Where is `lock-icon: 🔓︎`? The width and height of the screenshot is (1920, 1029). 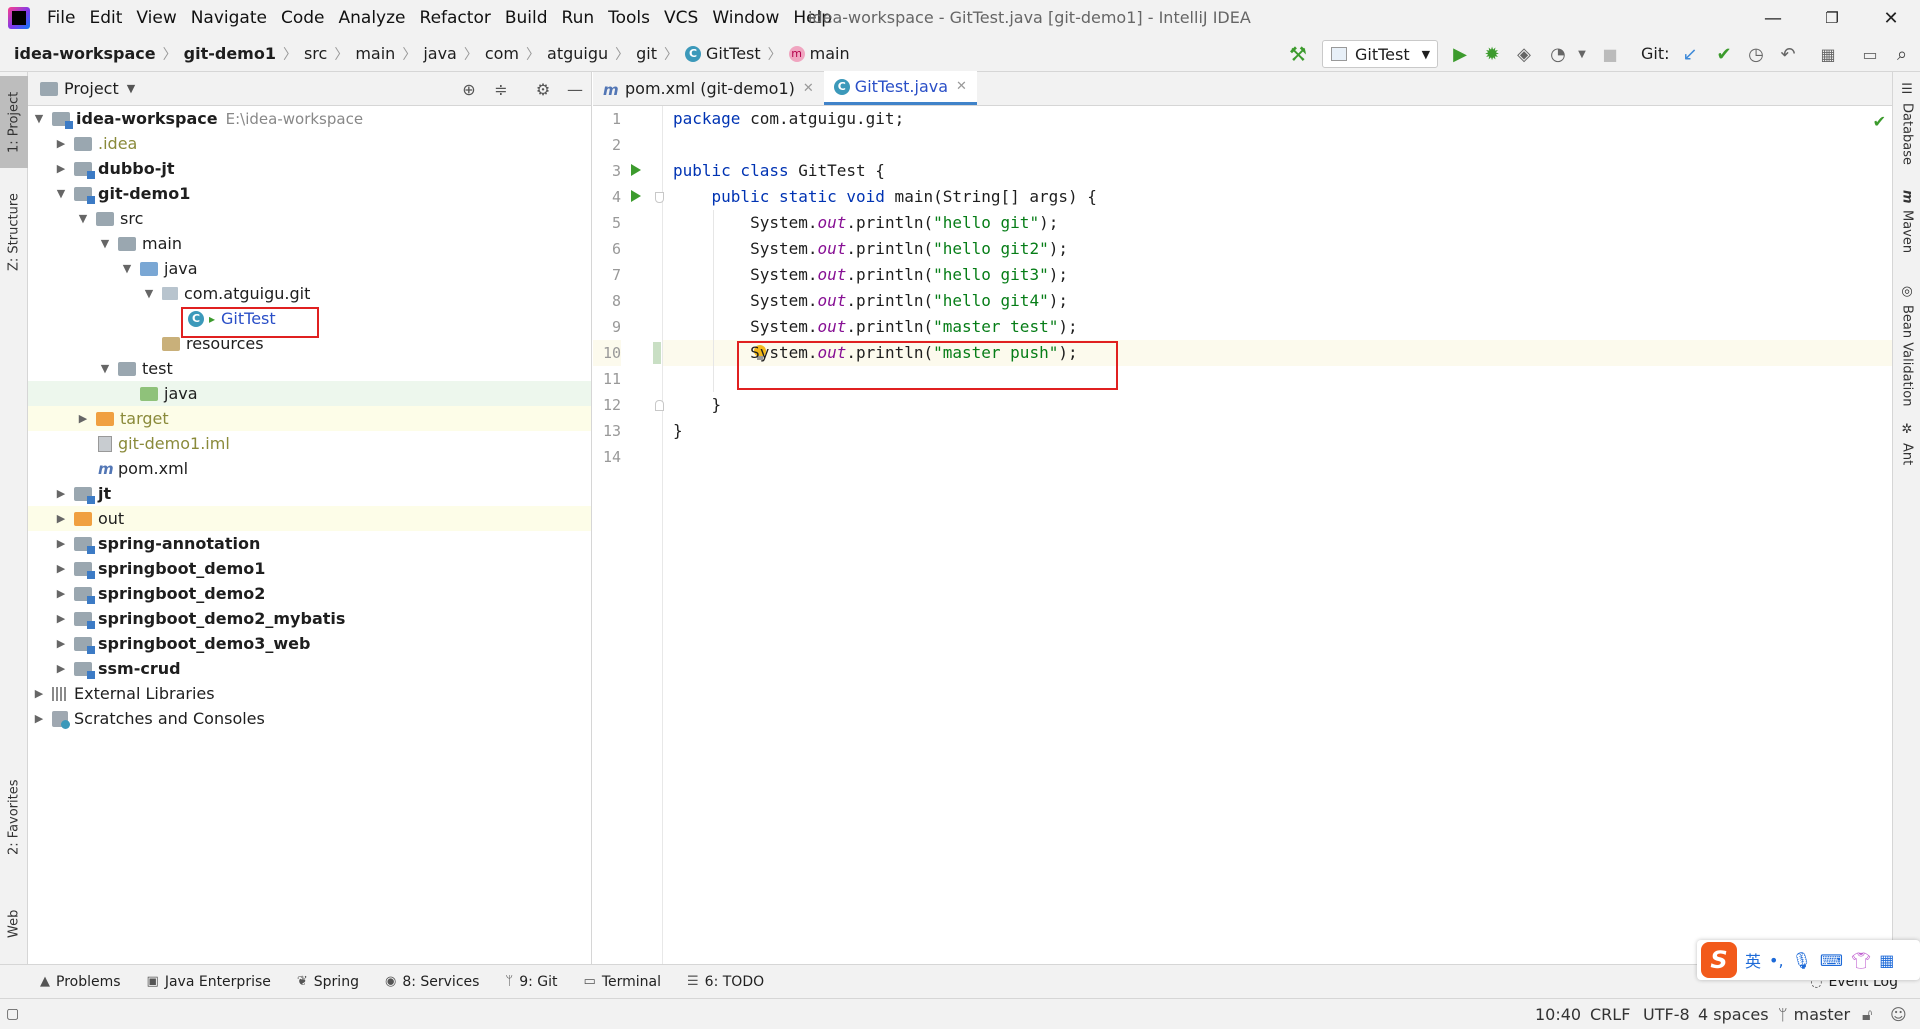
lock-icon: 🔓︎ is located at coordinates (1867, 1014).